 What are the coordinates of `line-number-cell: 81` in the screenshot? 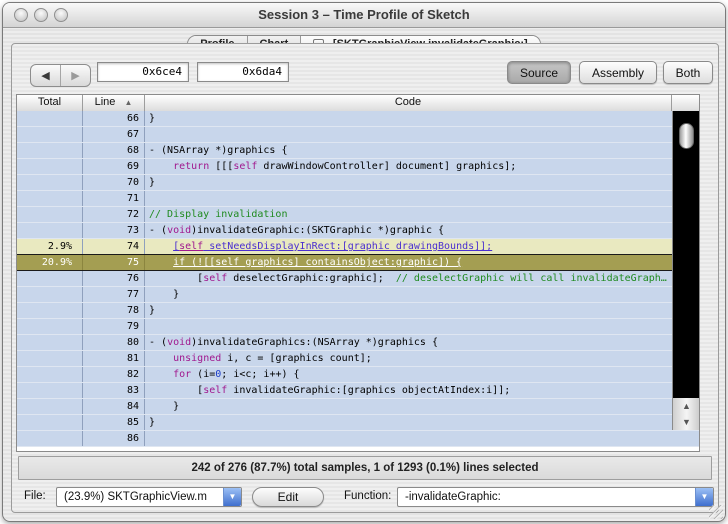 It's located at (114, 358).